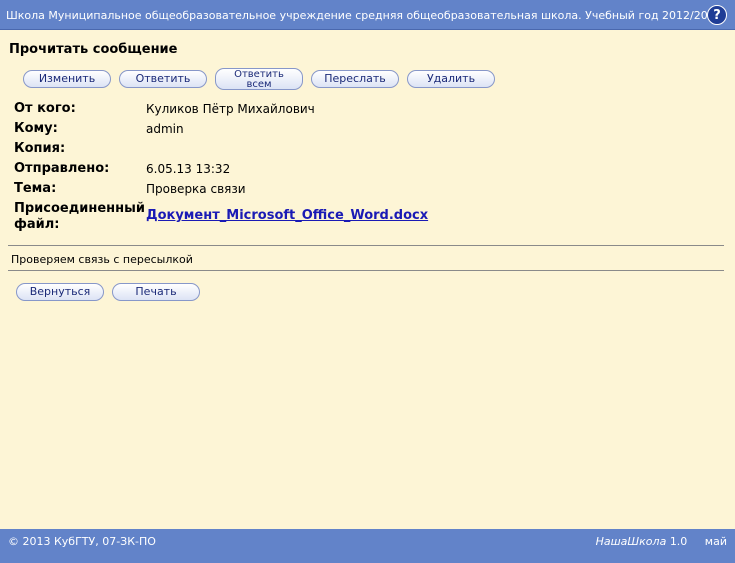 The height and width of the screenshot is (563, 735). Describe the element at coordinates (62, 168) in the screenshot. I see `sent-label: Отправлено:` at that location.